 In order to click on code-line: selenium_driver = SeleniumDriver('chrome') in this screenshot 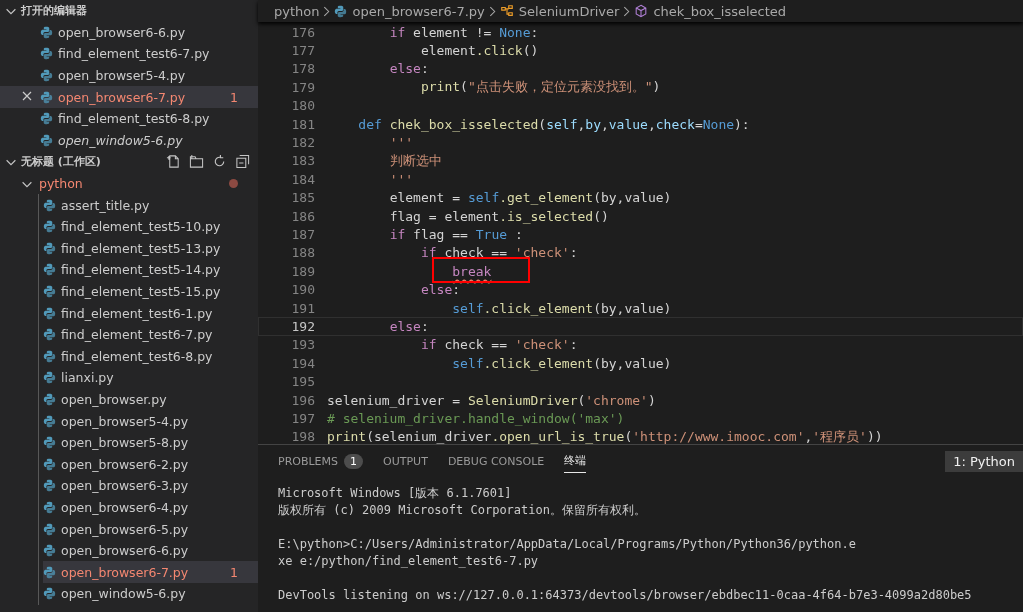, I will do `click(491, 400)`.